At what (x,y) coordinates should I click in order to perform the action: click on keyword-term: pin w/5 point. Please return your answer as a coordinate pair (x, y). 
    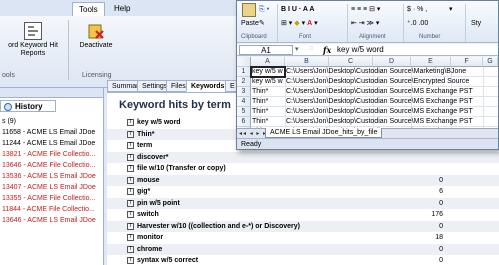
    Looking at the image, I should click on (158, 203).